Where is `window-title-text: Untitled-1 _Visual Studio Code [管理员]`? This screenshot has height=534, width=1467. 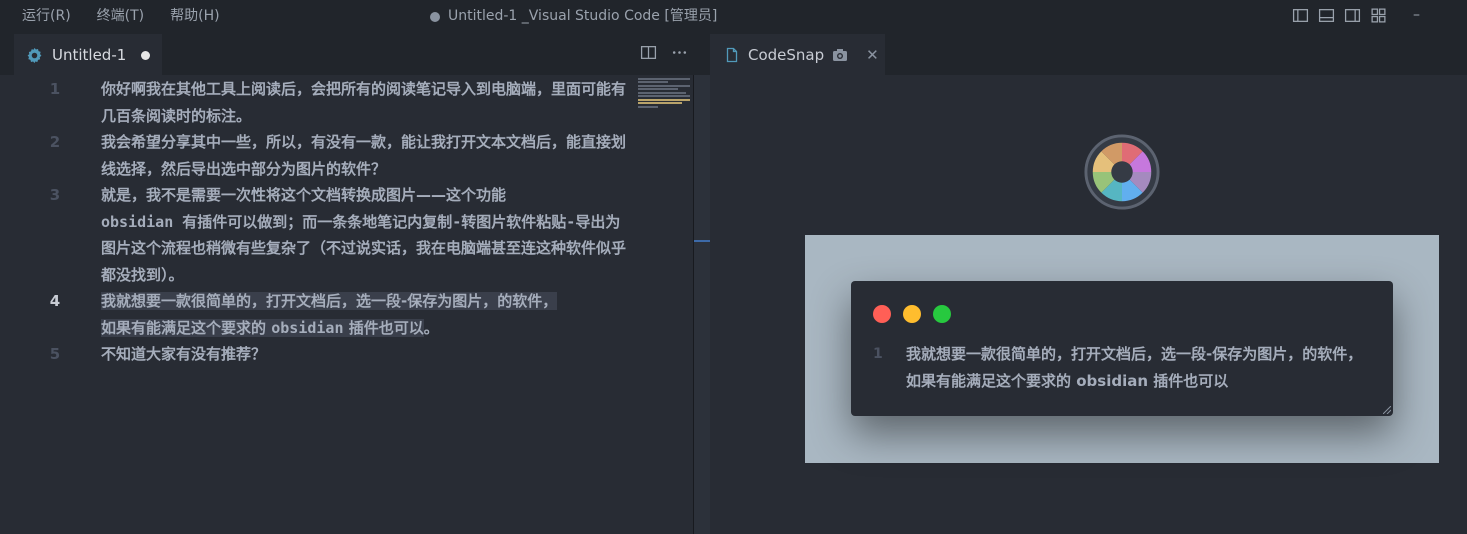 window-title-text: Untitled-1 _Visual Studio Code [管理员] is located at coordinates (583, 16).